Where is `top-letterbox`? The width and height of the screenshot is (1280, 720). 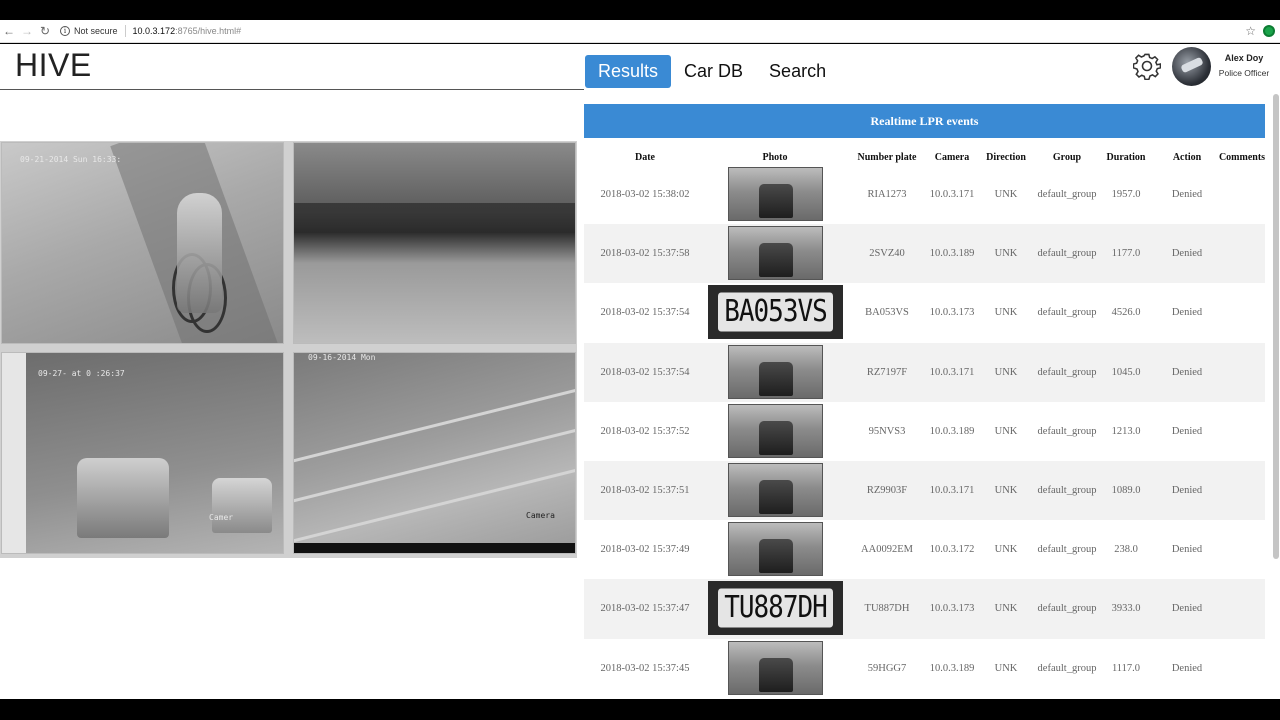
top-letterbox is located at coordinates (640, 10).